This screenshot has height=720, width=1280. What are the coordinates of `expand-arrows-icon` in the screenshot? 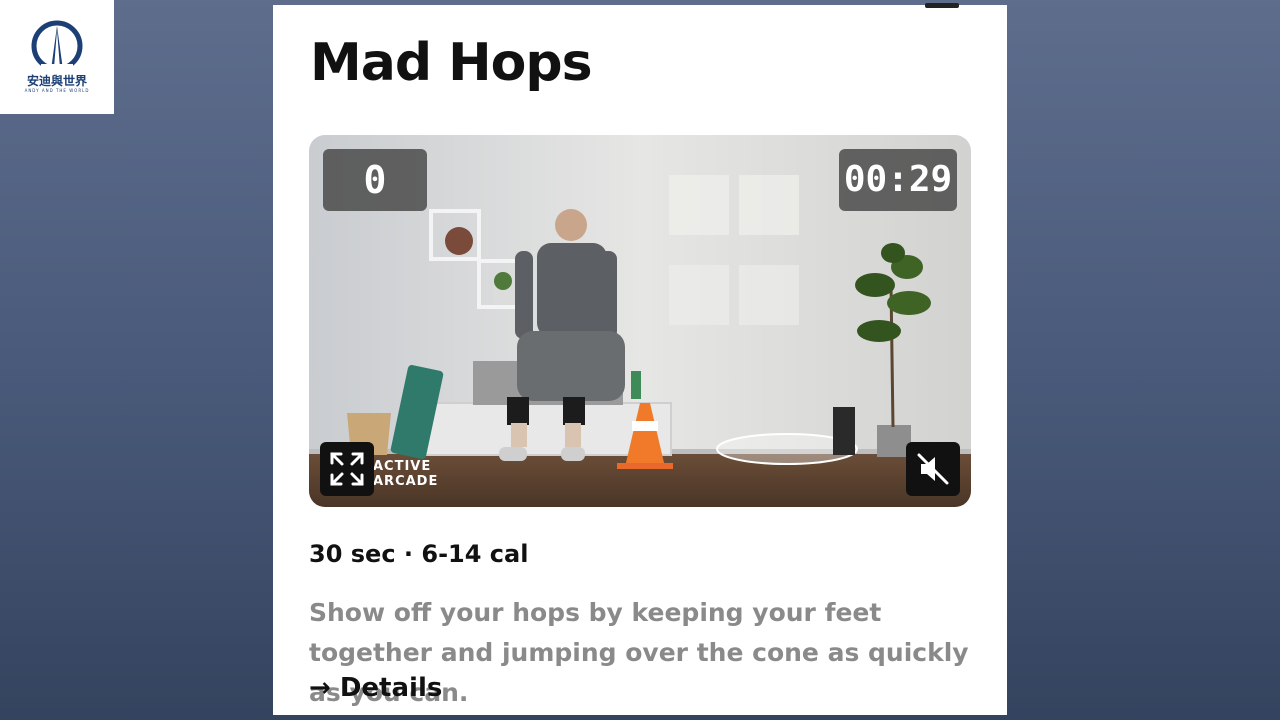 It's located at (347, 469).